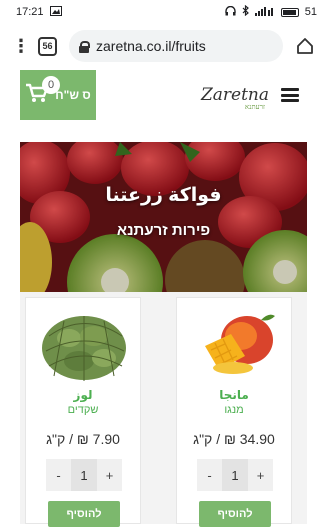  Describe the element at coordinates (55, 12) in the screenshot. I see `image-notification-icon` at that location.